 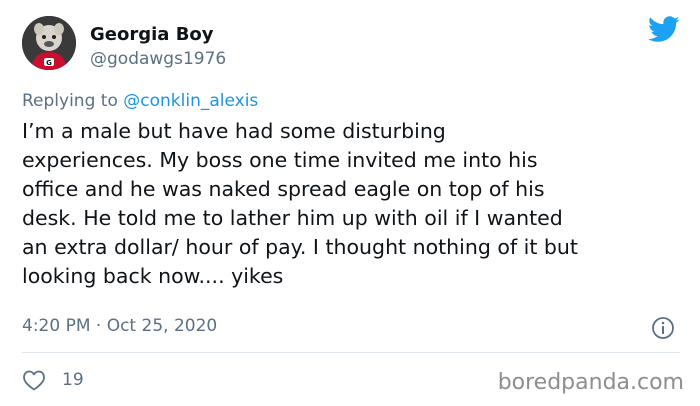 I want to click on info-icon, so click(x=663, y=328).